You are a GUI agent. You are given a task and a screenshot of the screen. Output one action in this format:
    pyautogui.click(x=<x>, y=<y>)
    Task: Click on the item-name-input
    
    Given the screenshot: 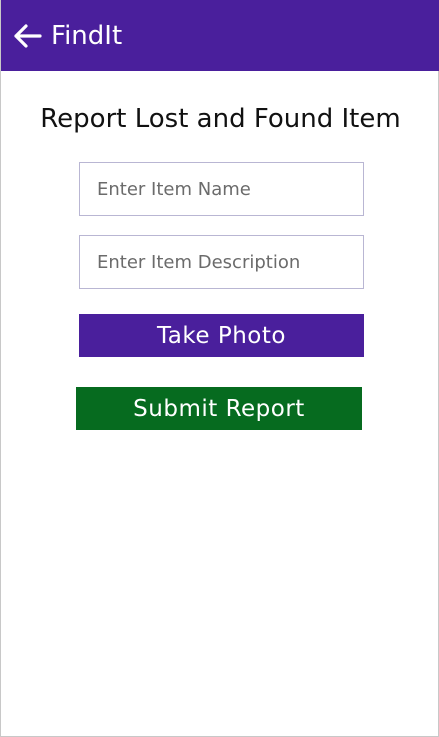 What is the action you would take?
    pyautogui.click(x=221, y=189)
    